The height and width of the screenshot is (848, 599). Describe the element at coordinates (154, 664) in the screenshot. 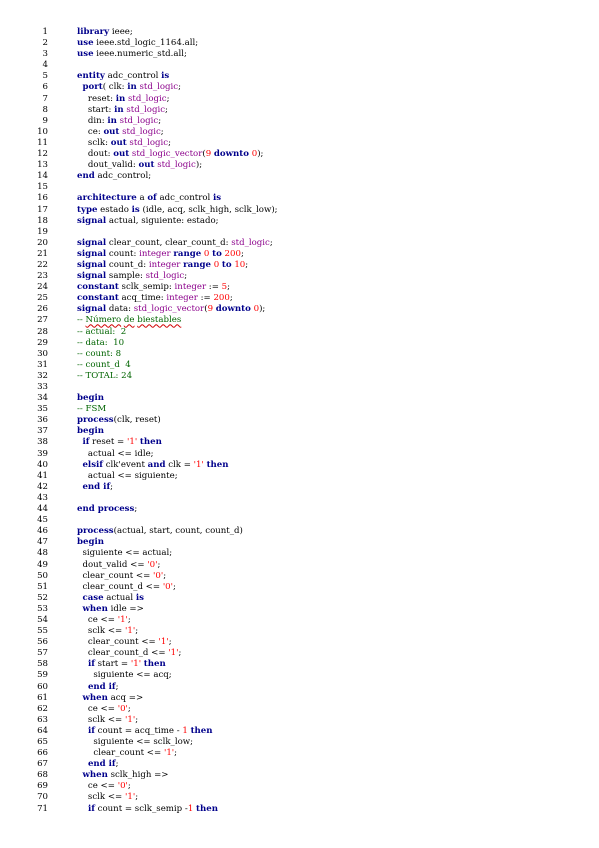

I see `code-token: then` at that location.